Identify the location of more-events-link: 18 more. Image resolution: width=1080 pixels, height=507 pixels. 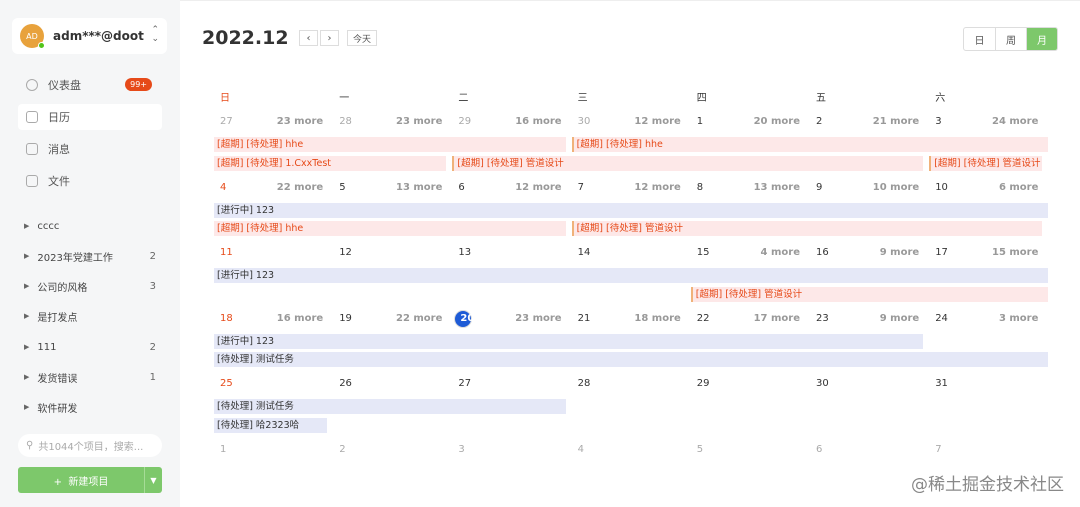
(645, 318).